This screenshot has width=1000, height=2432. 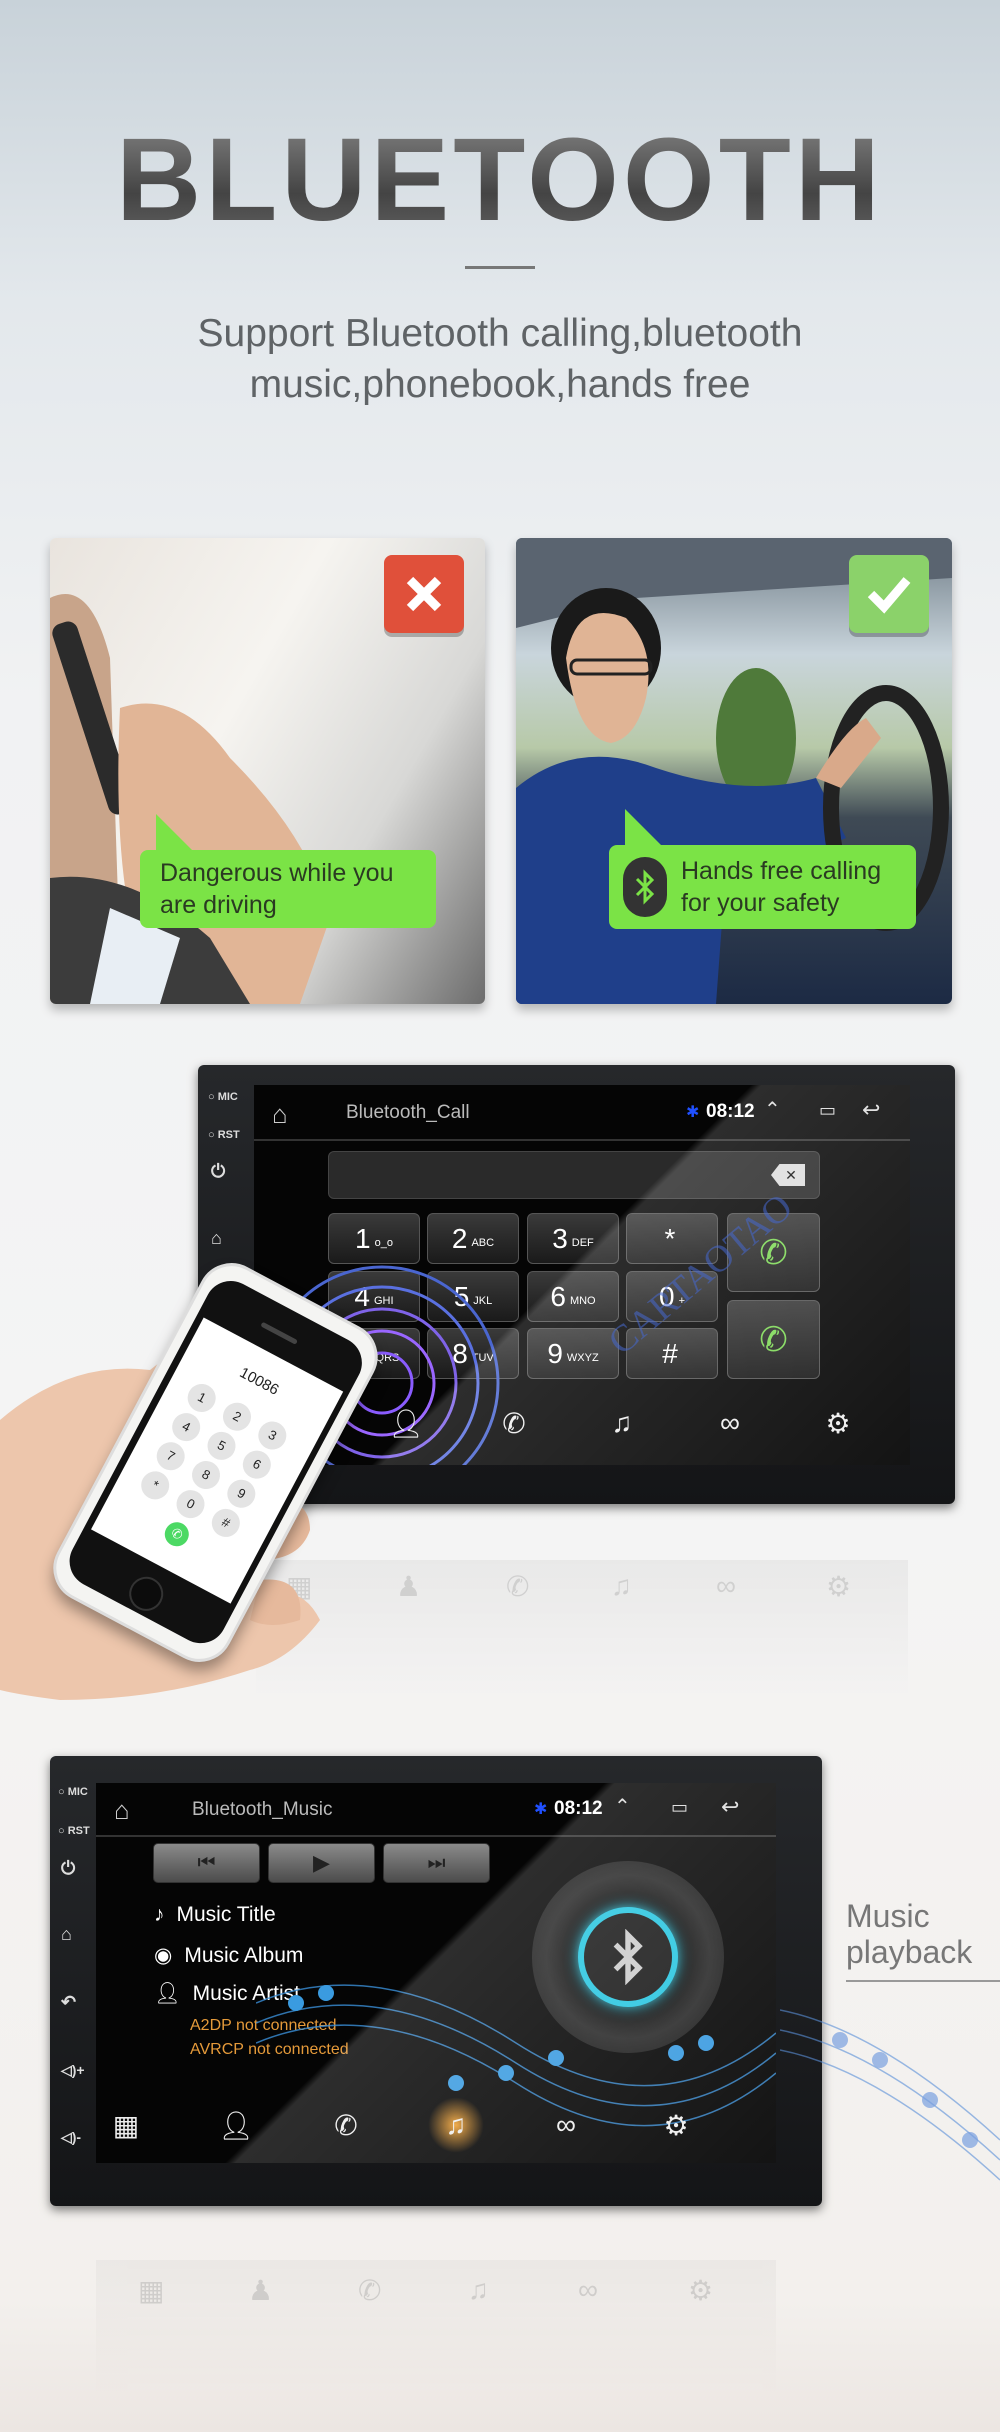 I want to click on phone-key: 0, so click(x=190, y=1504).